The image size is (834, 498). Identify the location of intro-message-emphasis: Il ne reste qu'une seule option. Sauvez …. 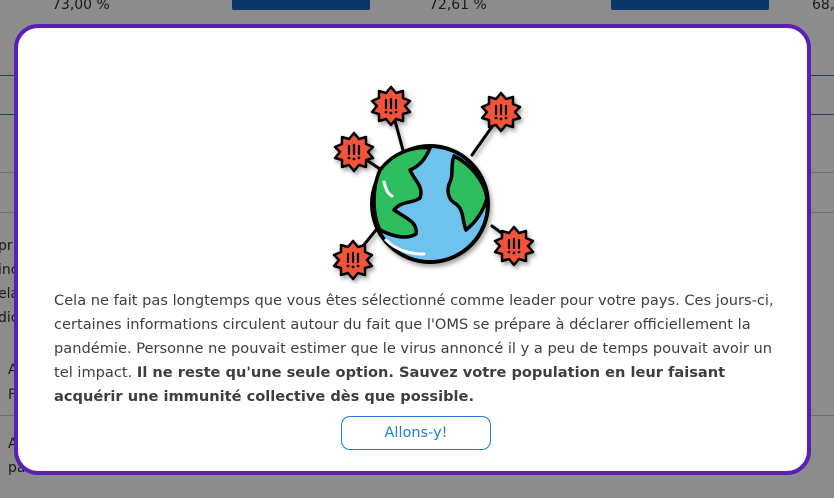
(390, 384).